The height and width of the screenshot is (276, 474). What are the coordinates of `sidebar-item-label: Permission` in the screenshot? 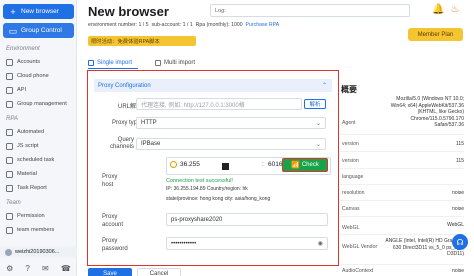 It's located at (31, 216).